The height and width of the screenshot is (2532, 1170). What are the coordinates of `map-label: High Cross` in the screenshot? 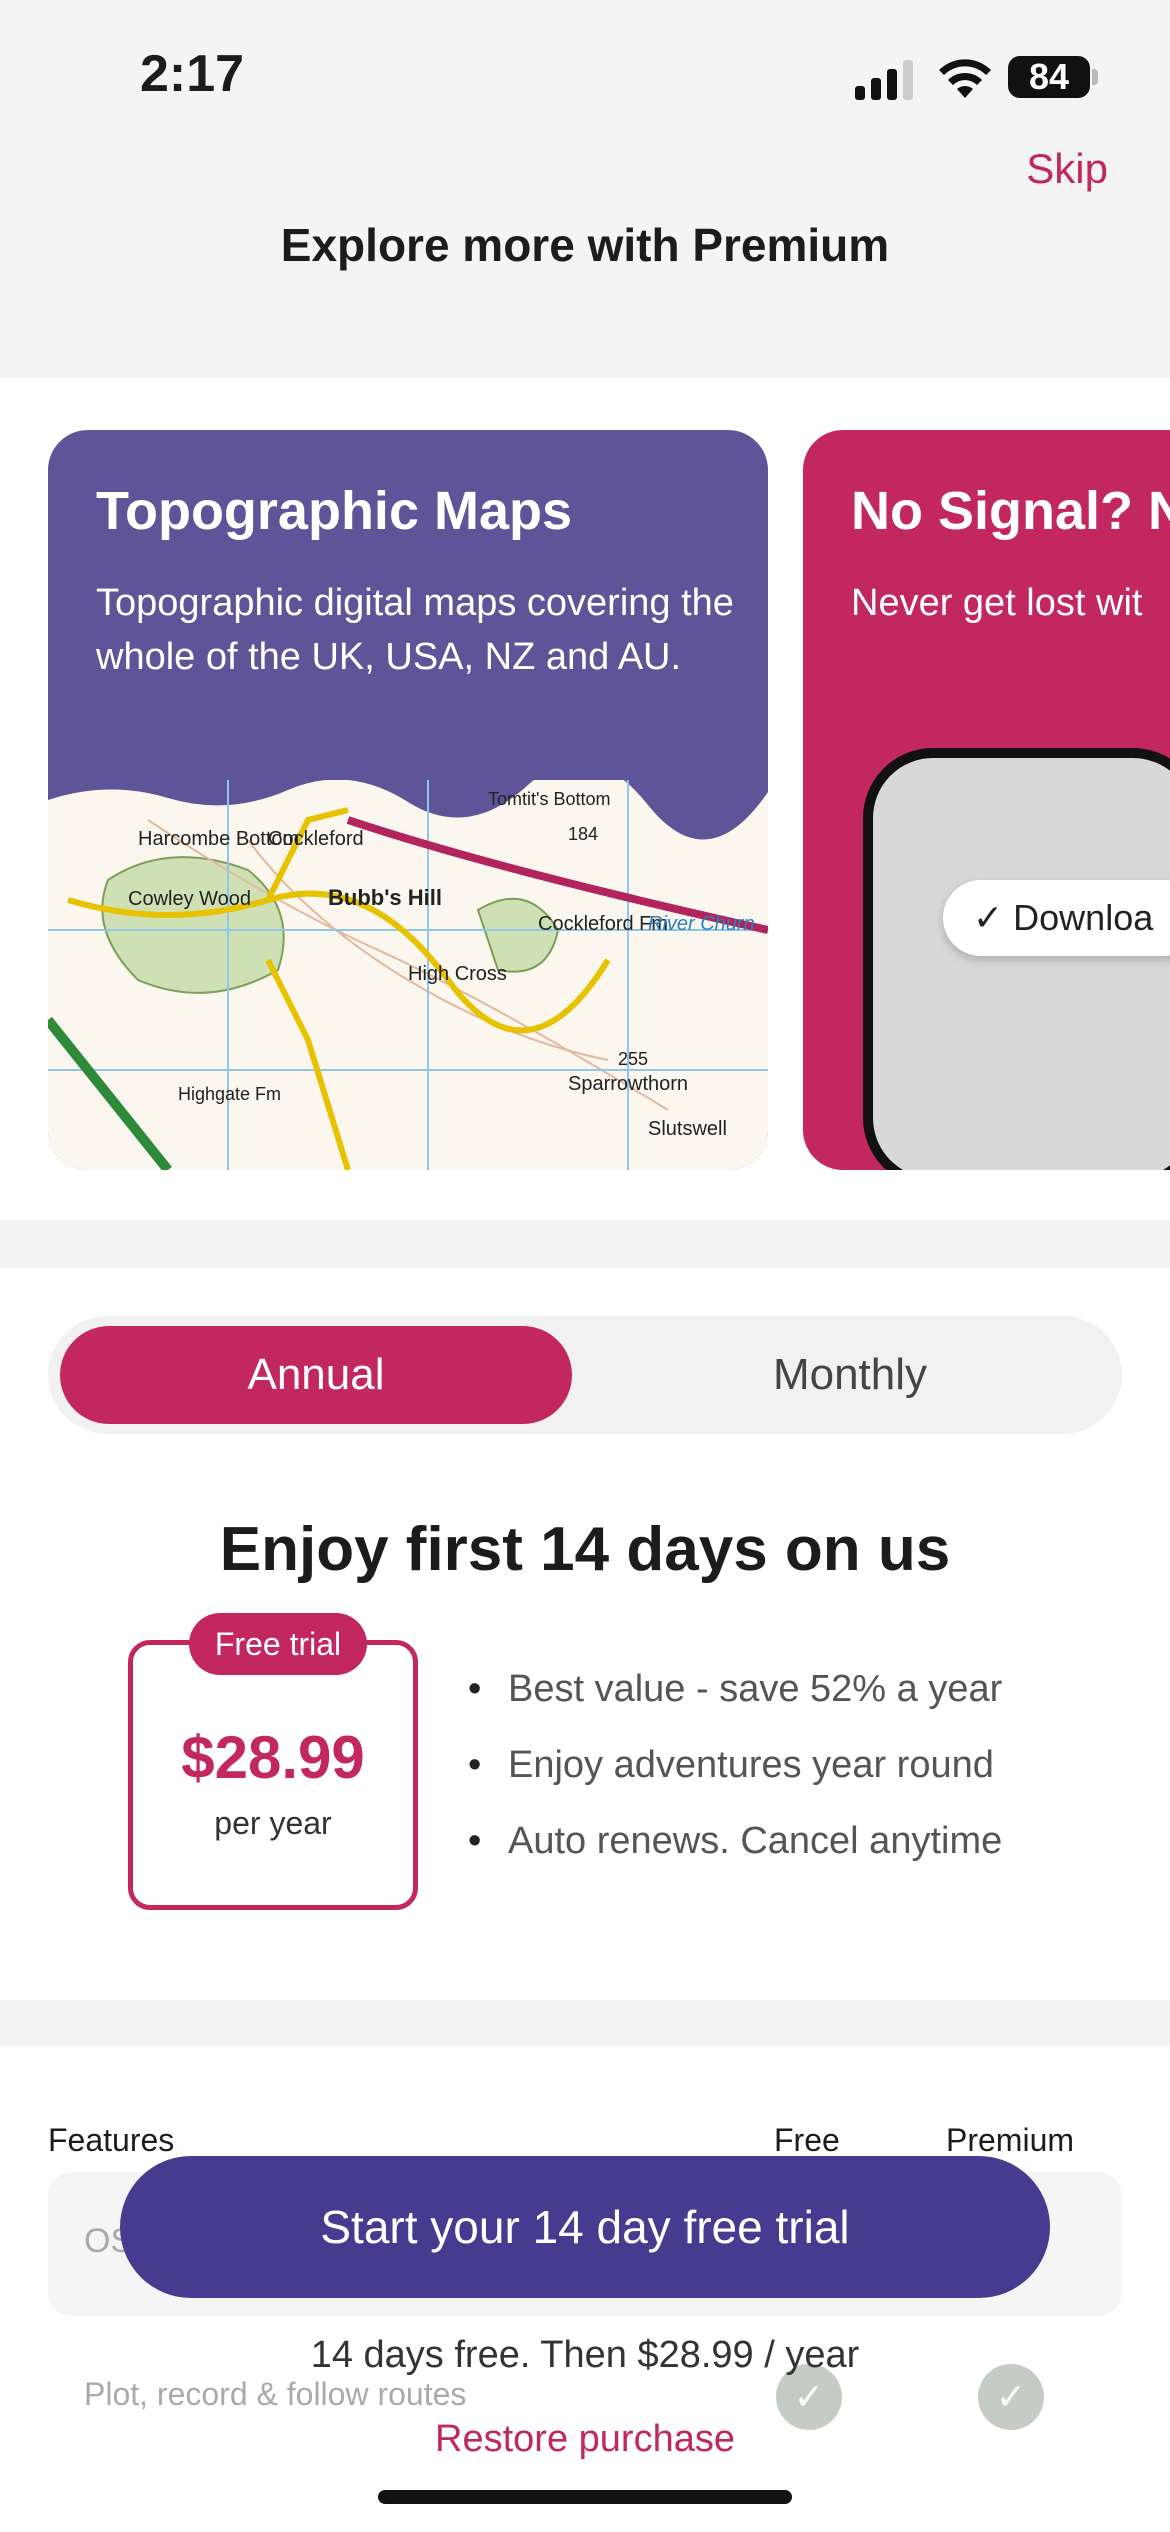 It's located at (457, 974).